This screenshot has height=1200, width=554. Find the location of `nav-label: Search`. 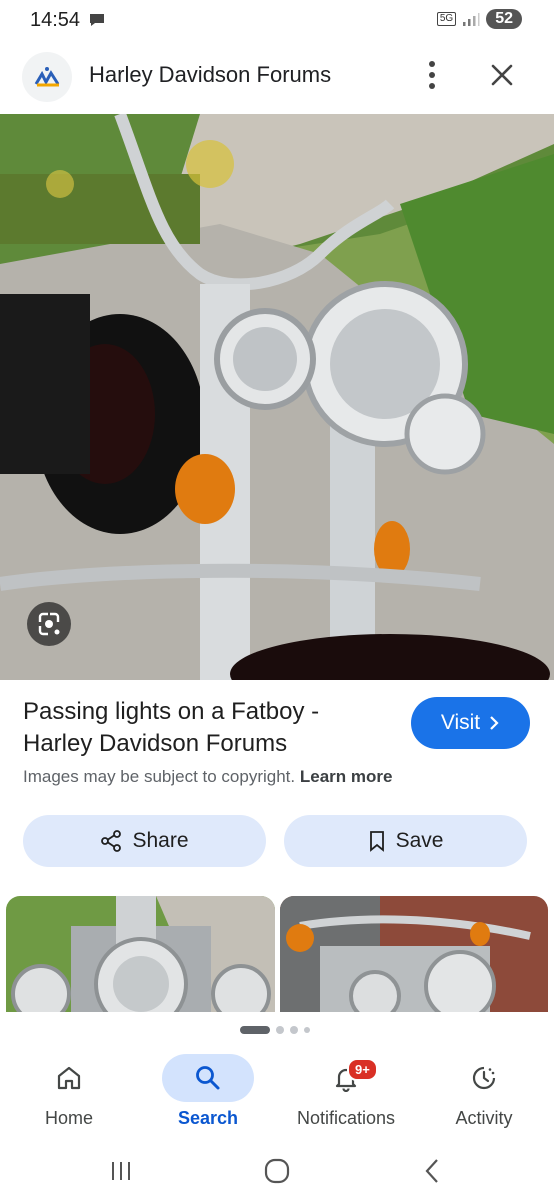

nav-label: Search is located at coordinates (208, 1118).